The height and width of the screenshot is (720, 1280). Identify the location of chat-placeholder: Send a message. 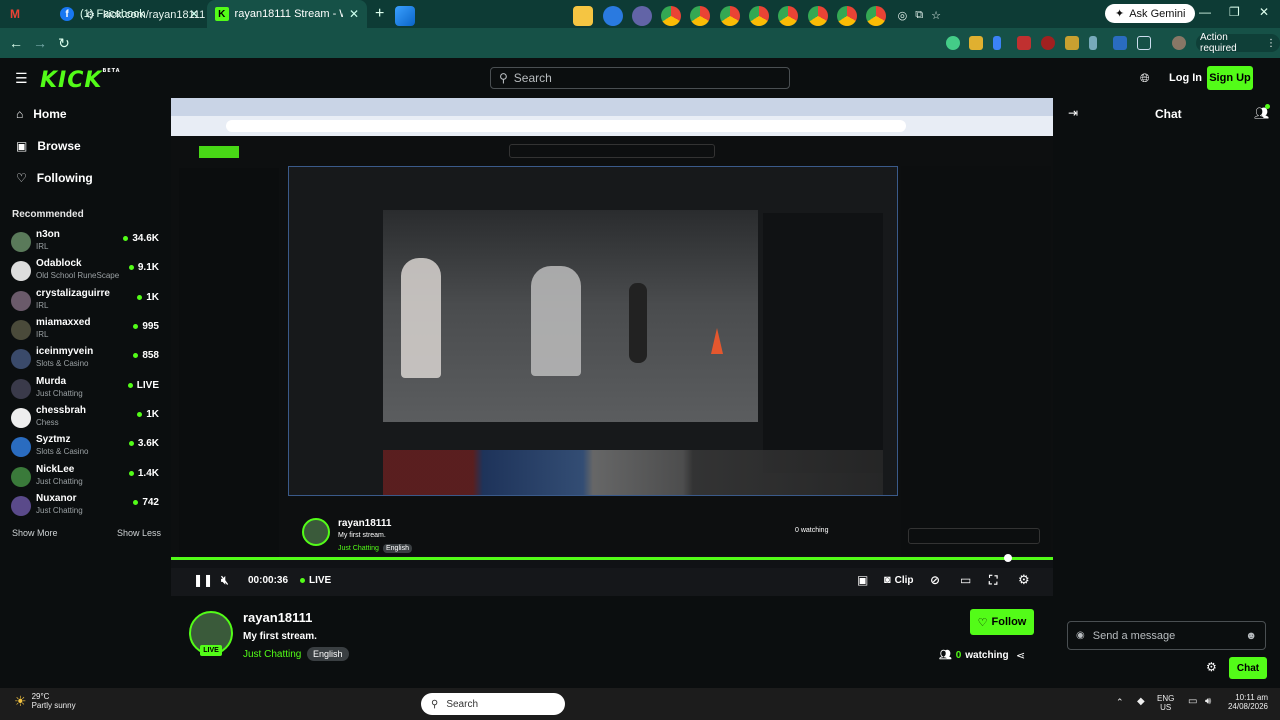
(1134, 635).